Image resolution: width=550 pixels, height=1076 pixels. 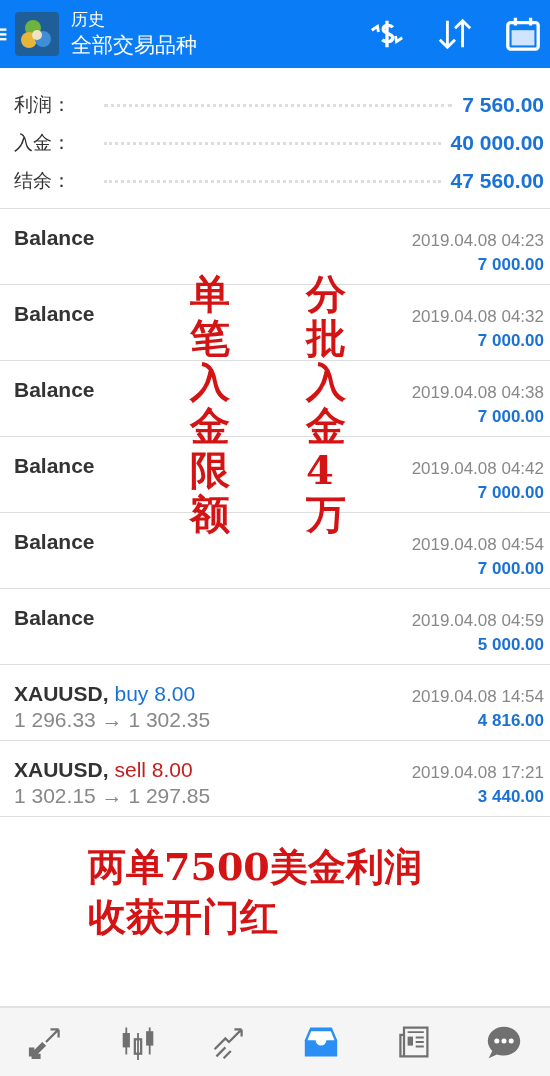 What do you see at coordinates (477, 317) in the screenshot?
I see `deal-time: 2019.04.08 04:32` at bounding box center [477, 317].